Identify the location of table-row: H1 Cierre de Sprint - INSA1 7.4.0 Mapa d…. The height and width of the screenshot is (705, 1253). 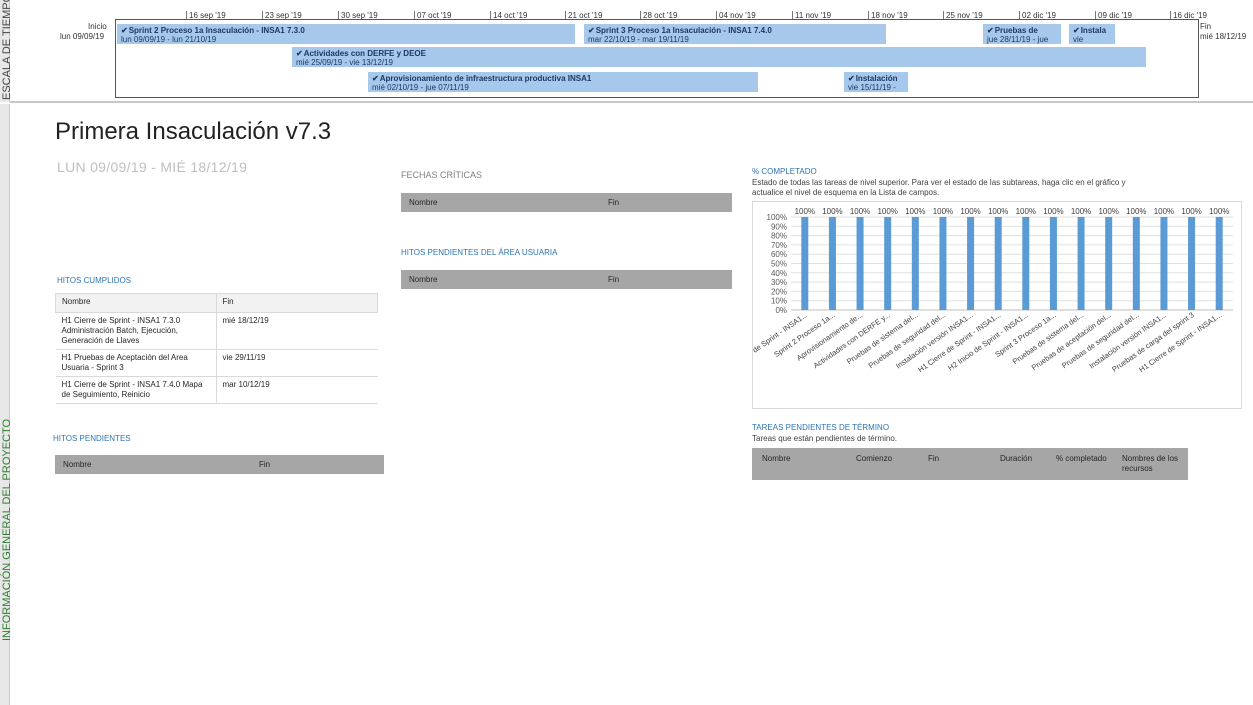
(216, 390).